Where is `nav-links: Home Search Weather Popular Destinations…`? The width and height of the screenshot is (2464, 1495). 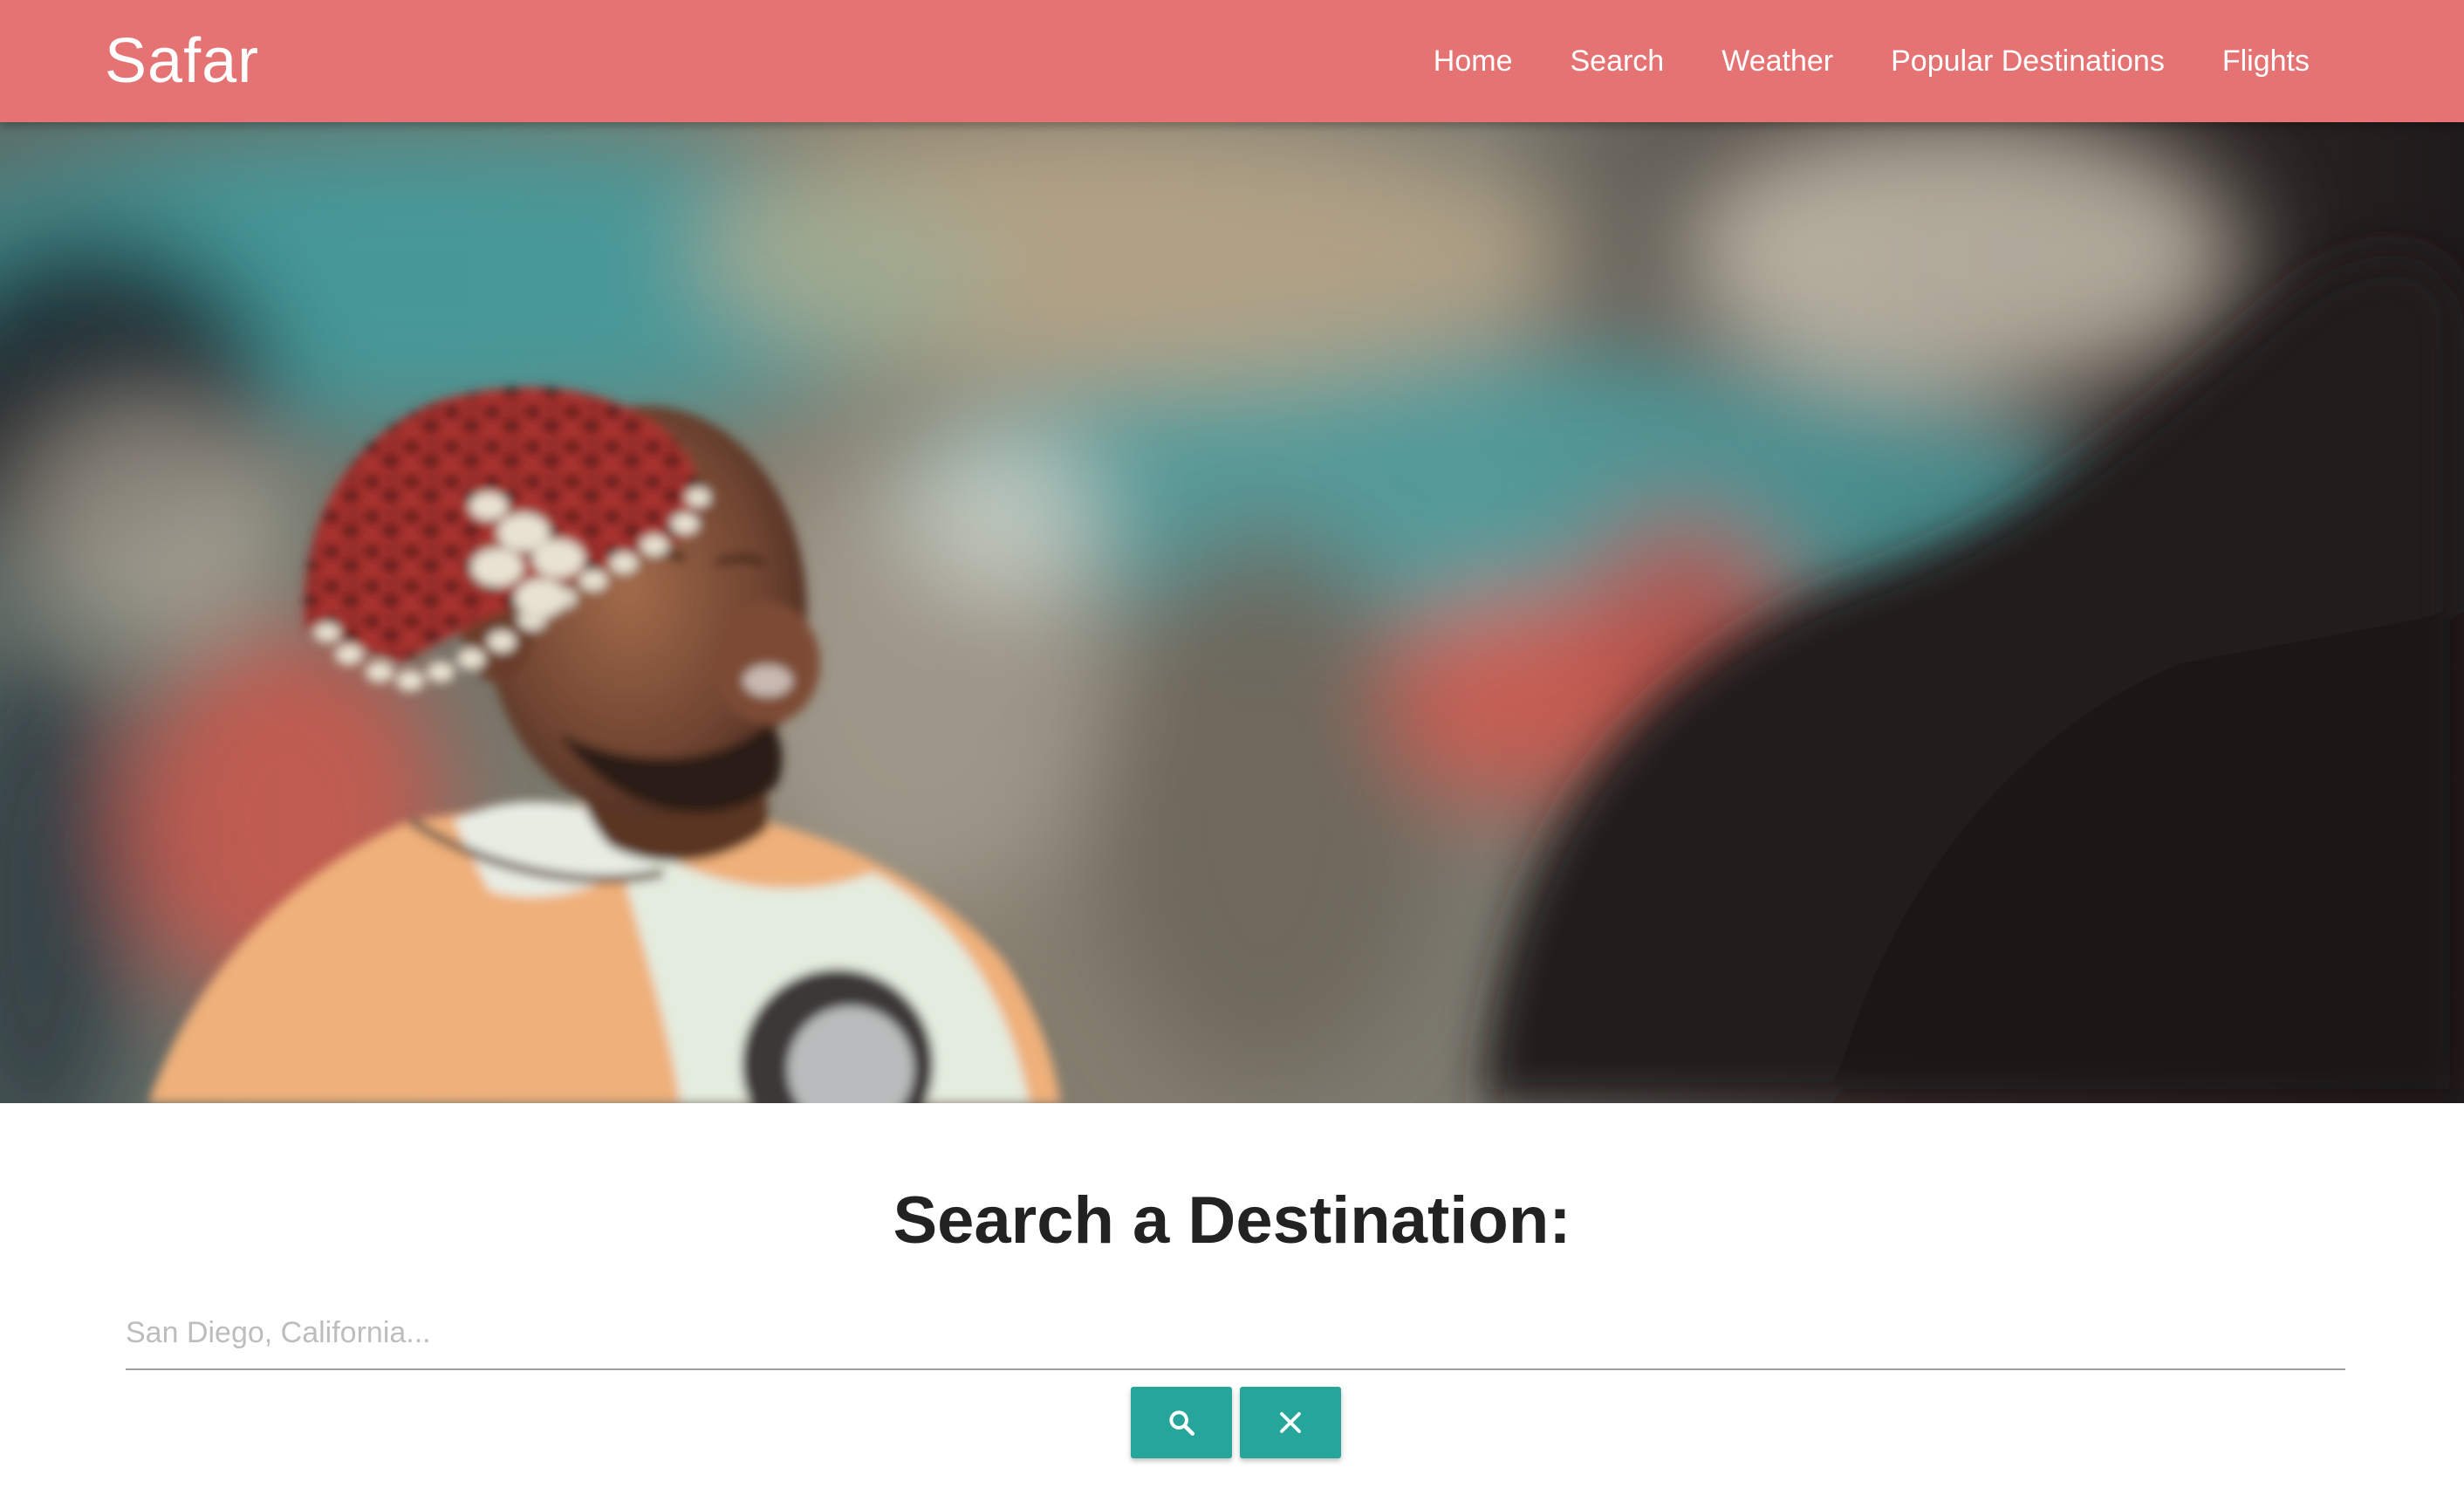 nav-links: Home Search Weather Popular Destinations… is located at coordinates (1871, 61).